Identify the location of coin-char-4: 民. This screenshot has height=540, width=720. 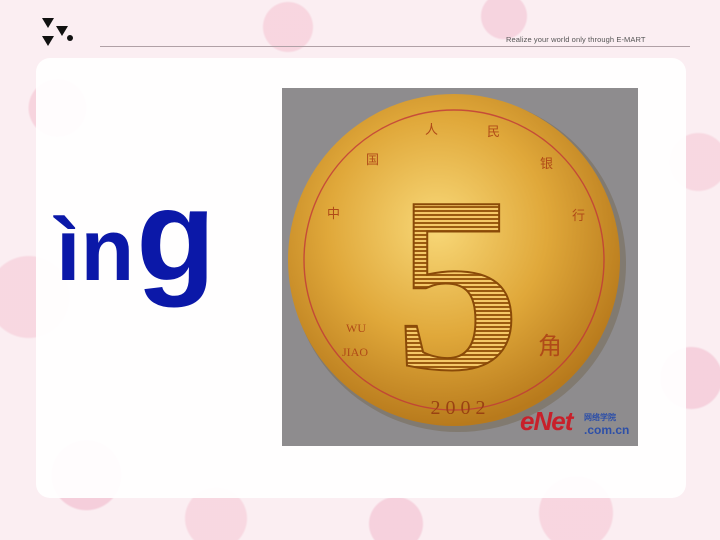
(493, 132).